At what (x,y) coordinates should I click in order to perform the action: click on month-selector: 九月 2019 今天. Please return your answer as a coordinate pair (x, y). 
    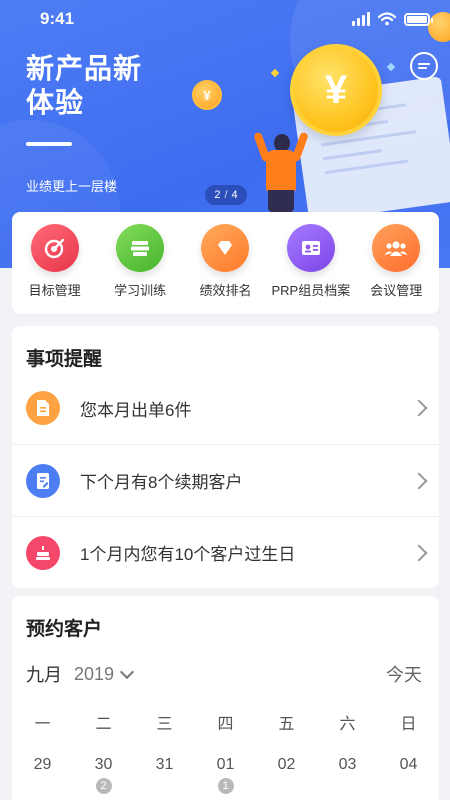
    Looking at the image, I should click on (226, 674).